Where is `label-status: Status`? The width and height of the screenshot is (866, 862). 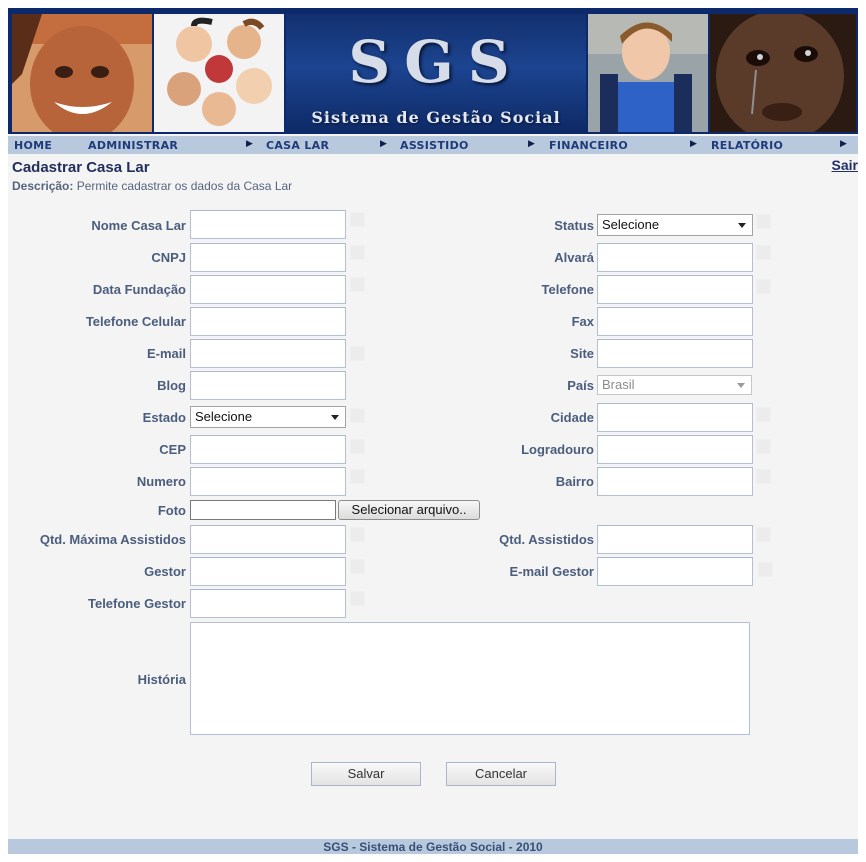 label-status: Status is located at coordinates (574, 225).